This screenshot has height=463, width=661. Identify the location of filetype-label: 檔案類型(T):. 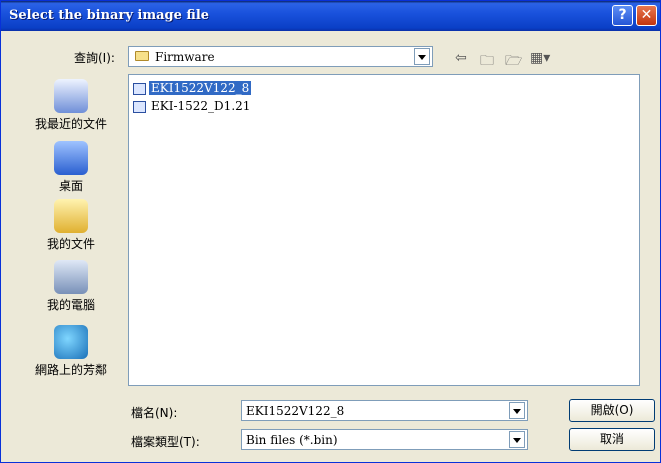
(165, 442).